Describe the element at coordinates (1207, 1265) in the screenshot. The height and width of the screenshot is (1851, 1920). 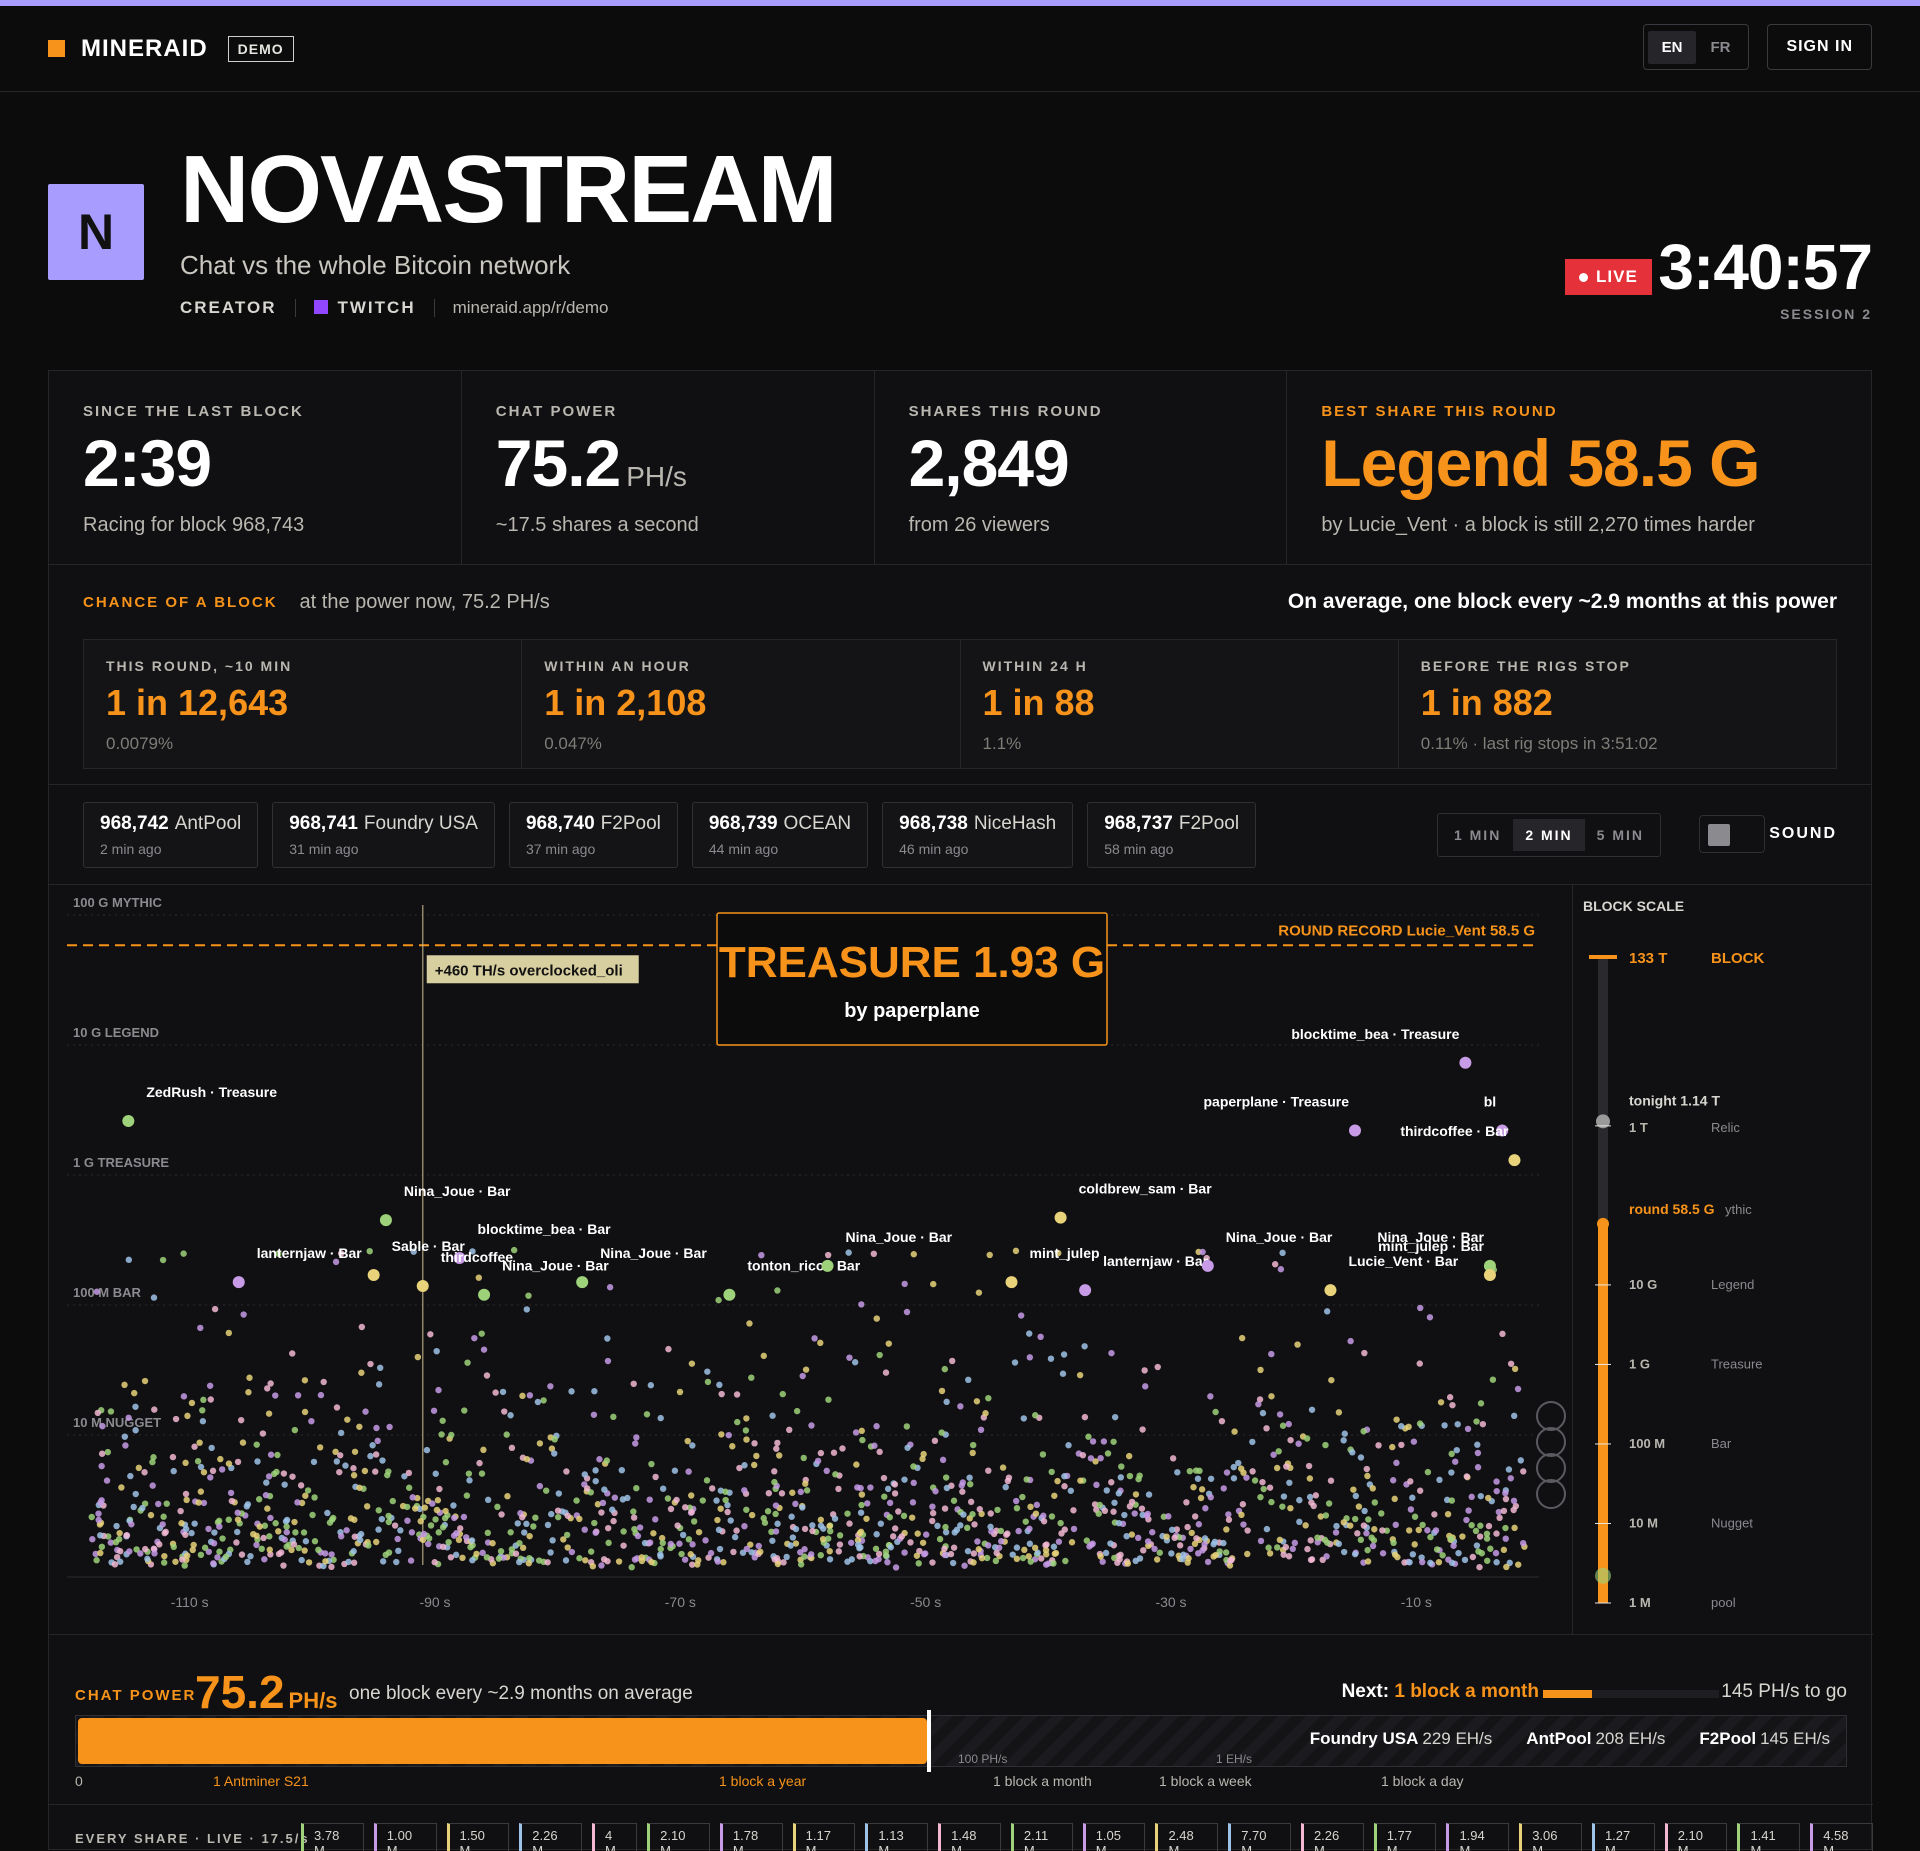
I see `labeled-share-point` at that location.